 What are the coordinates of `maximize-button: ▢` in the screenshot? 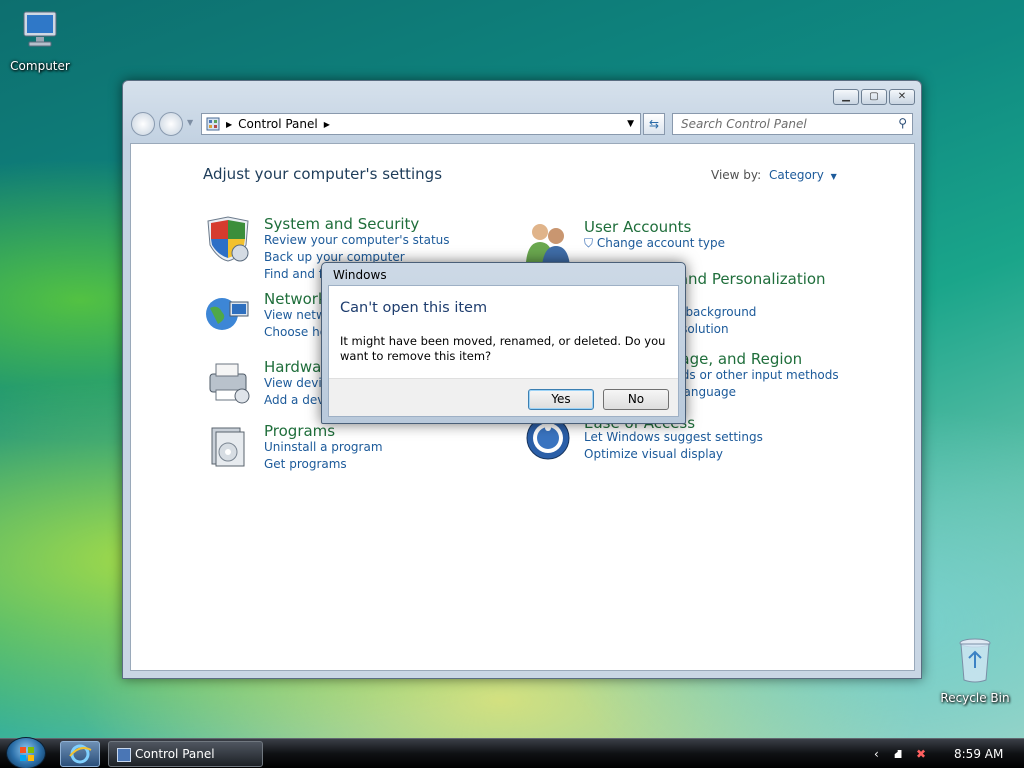 It's located at (874, 97).